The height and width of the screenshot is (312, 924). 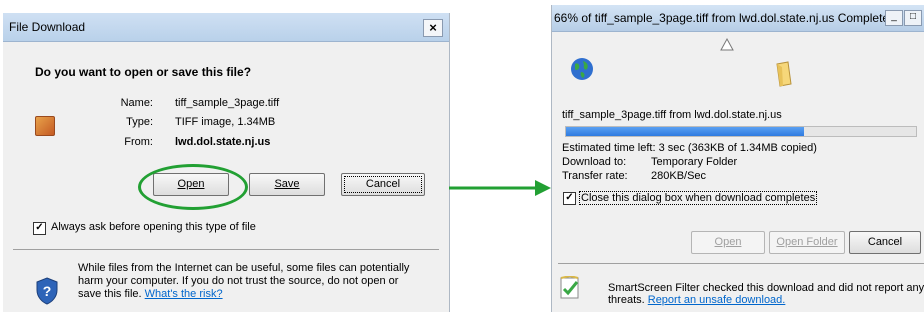 I want to click on save-button: Save, so click(x=287, y=184).